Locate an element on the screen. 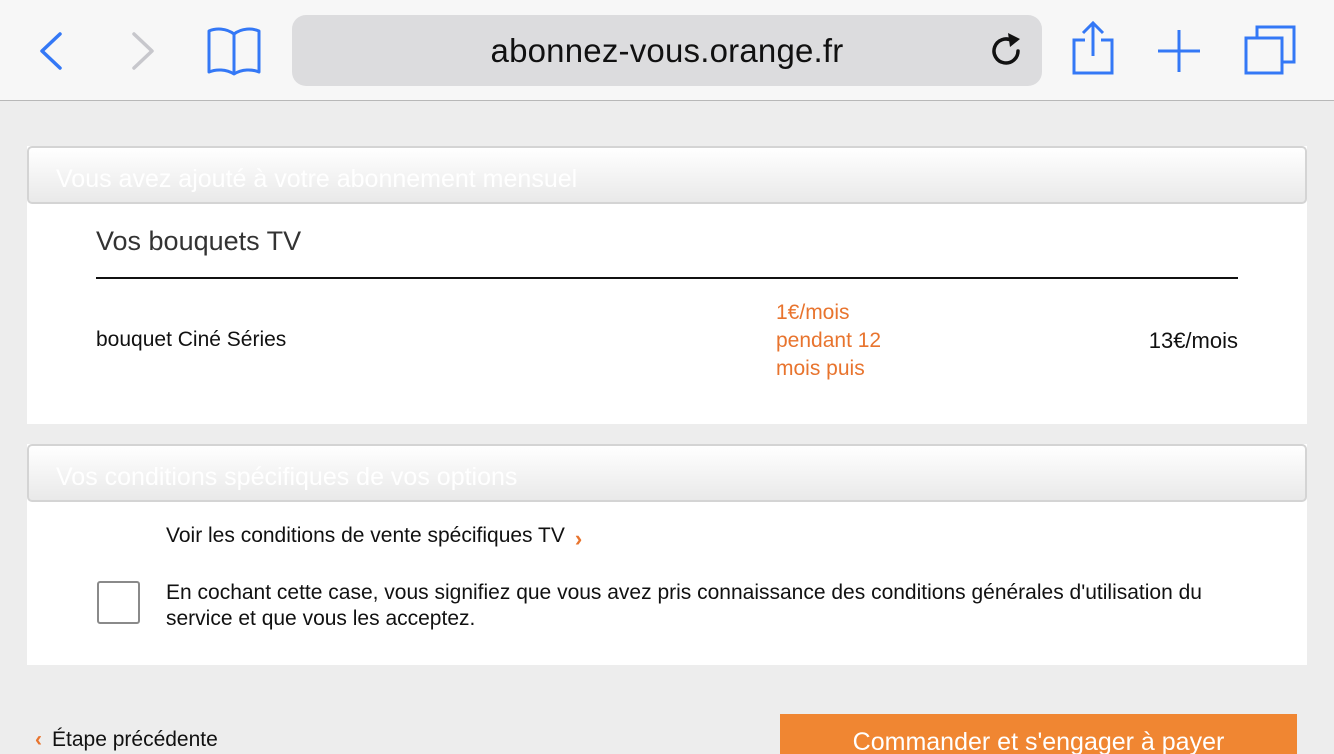  promo-line: 1€/mois is located at coordinates (813, 312).